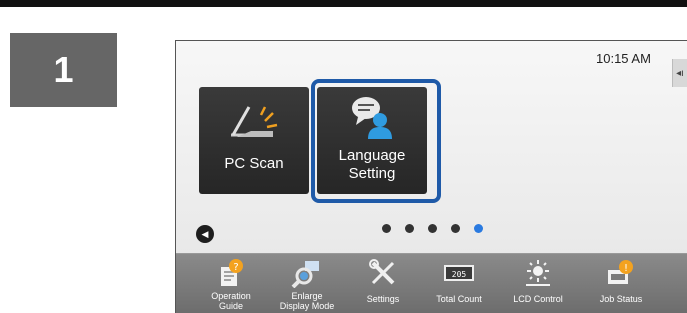 The width and height of the screenshot is (687, 313). Describe the element at coordinates (307, 301) in the screenshot. I see `enlarge-display-mode-label: Enlarge Display Mode` at that location.